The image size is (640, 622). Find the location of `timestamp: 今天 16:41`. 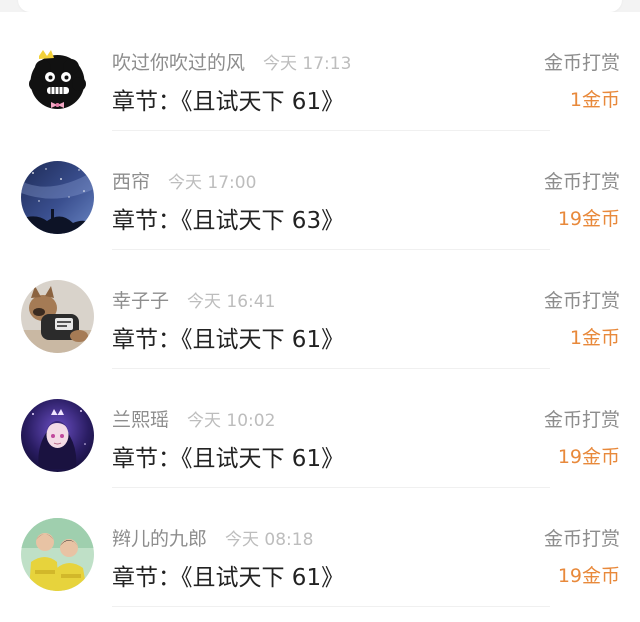

timestamp: 今天 16:41 is located at coordinates (231, 302).